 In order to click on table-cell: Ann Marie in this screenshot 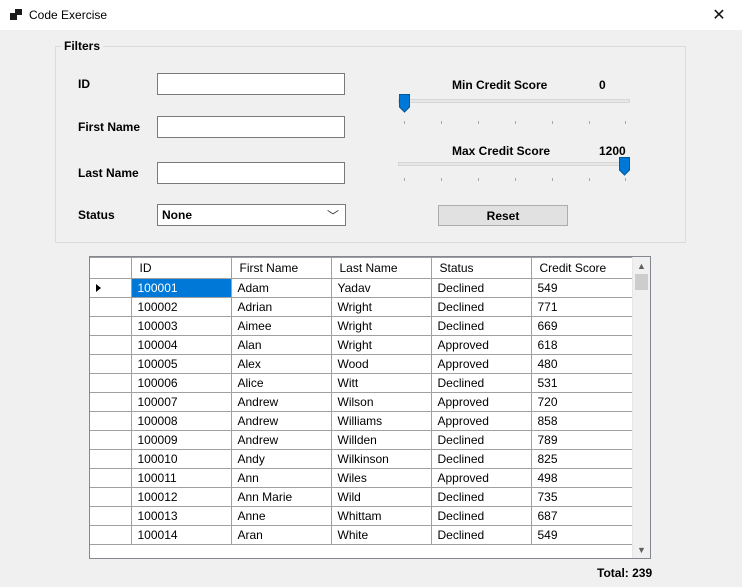, I will do `click(281, 497)`.